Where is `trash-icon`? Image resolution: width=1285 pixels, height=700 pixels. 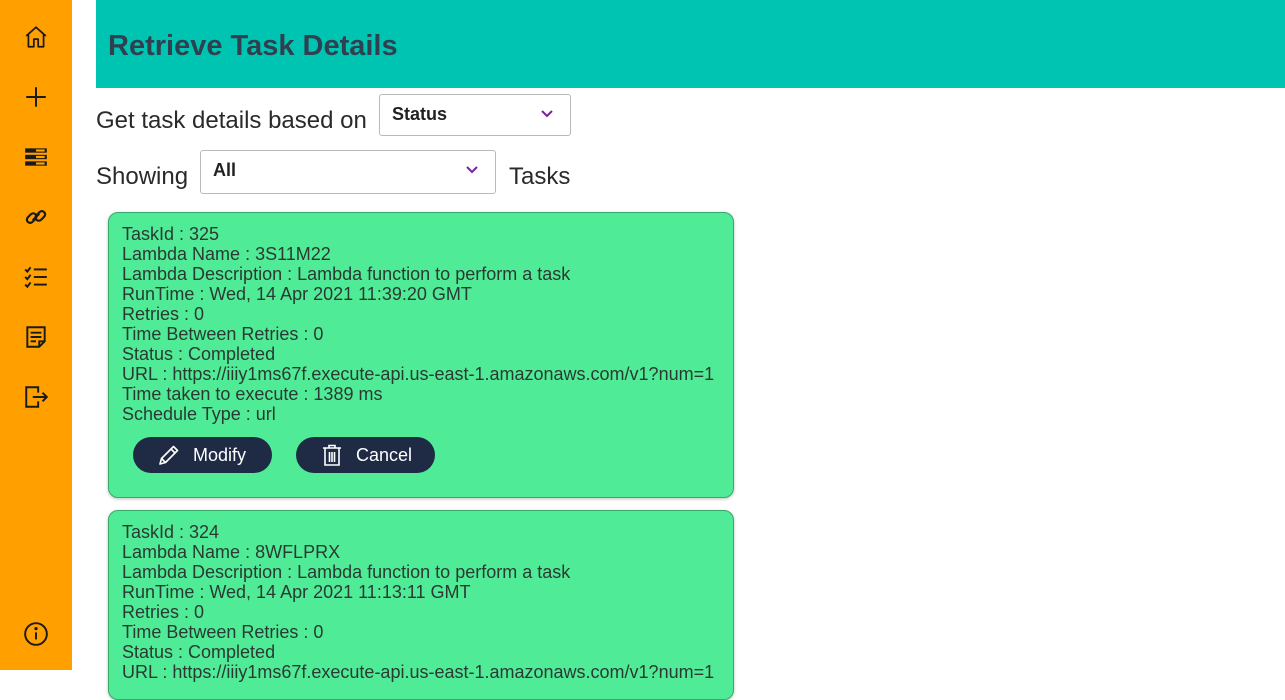
trash-icon is located at coordinates (332, 455).